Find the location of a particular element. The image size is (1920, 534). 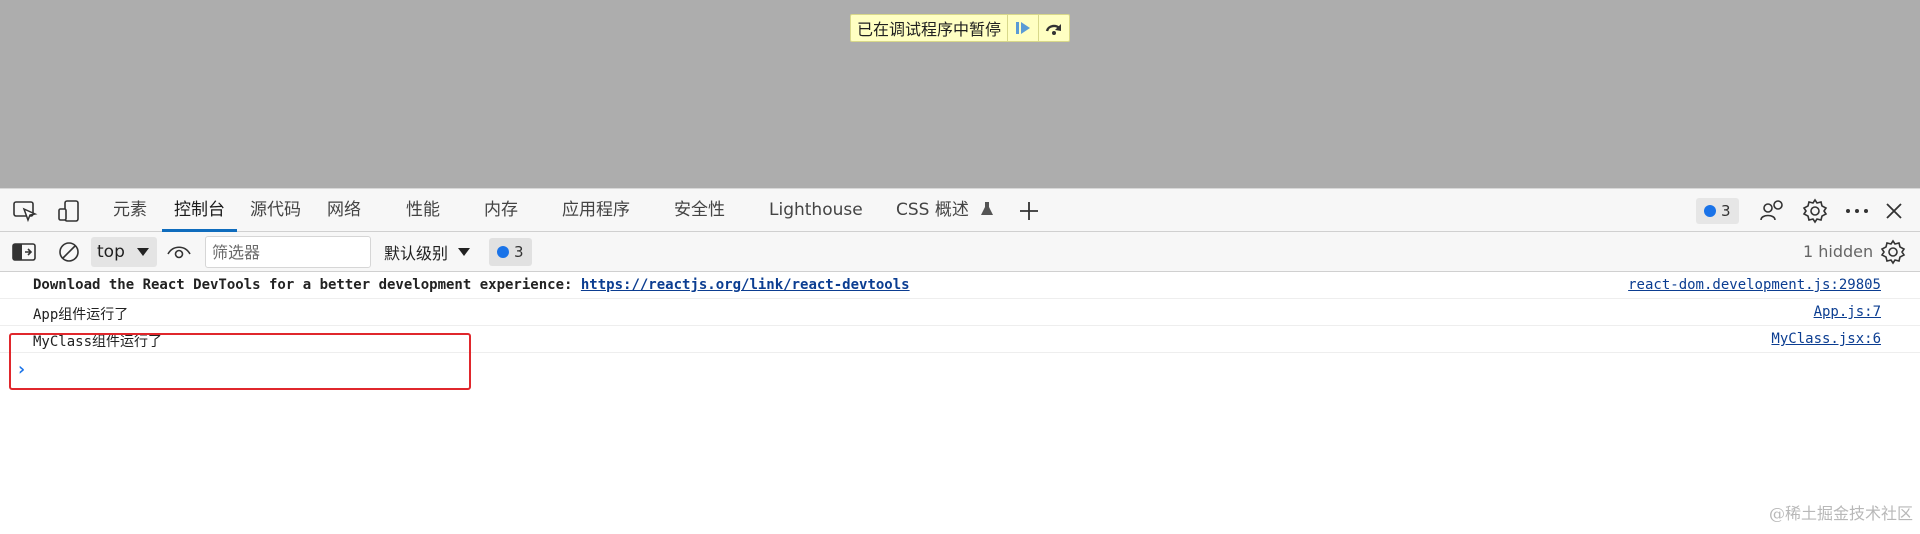

clear-console-icon is located at coordinates (69, 252).